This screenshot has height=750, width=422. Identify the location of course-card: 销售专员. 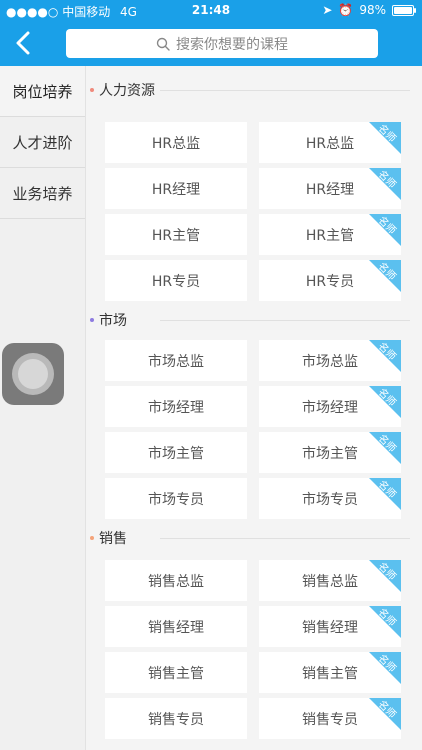
(176, 718).